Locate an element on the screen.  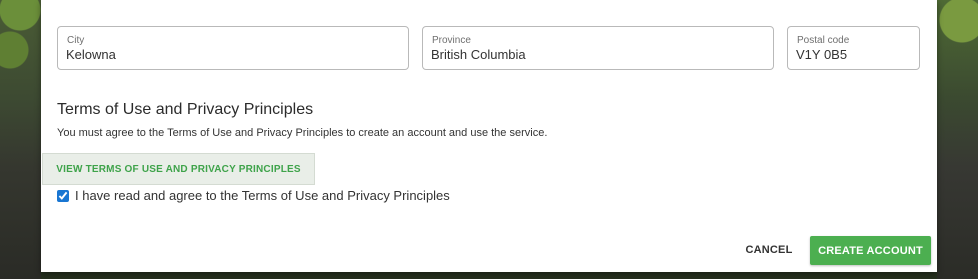
agree-terms-checkbox is located at coordinates (63, 195).